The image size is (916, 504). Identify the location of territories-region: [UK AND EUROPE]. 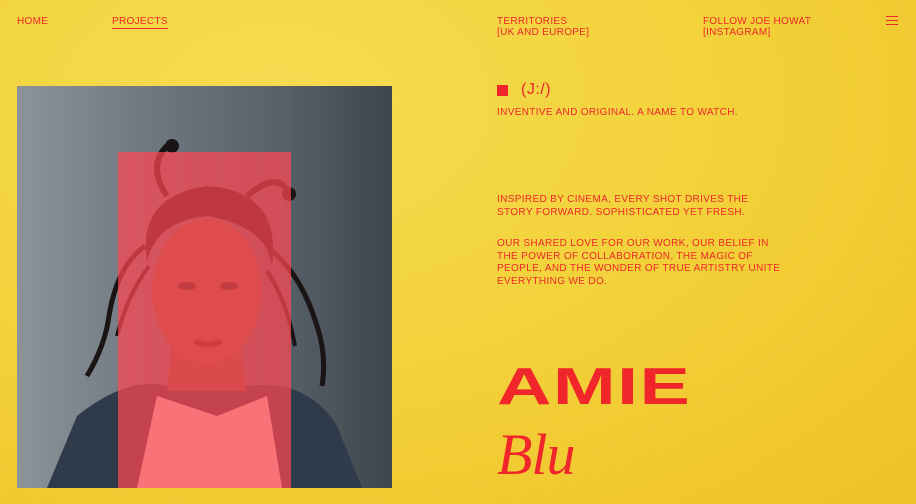
(543, 32).